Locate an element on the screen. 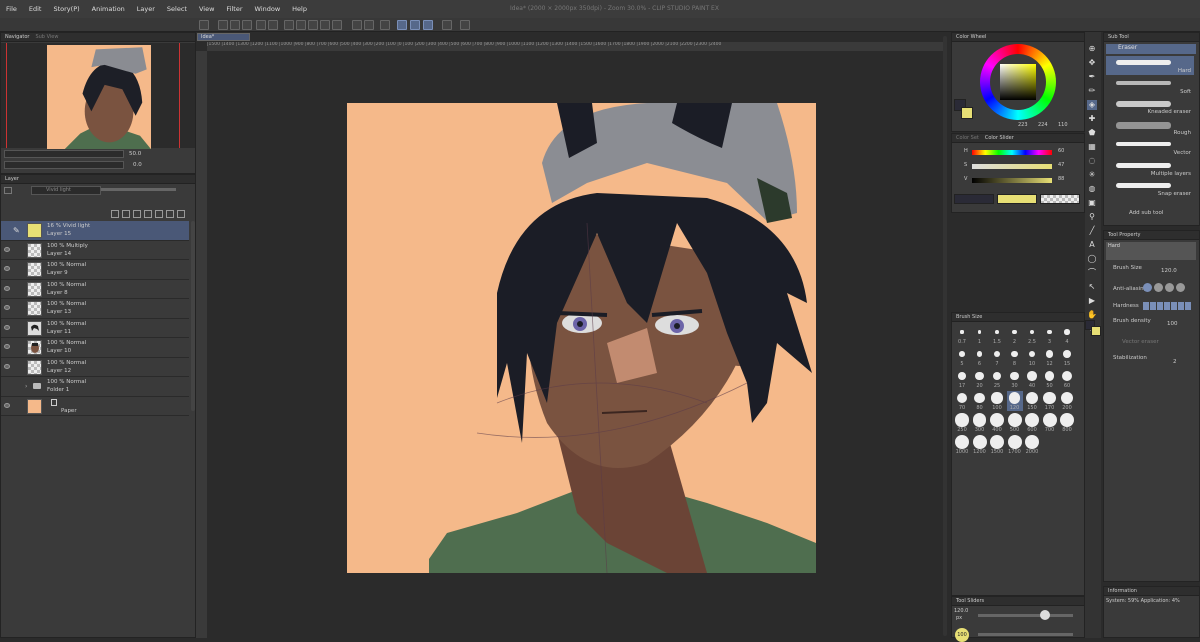 The width and height of the screenshot is (1200, 642). tab-information: Information is located at coordinates (1122, 591).